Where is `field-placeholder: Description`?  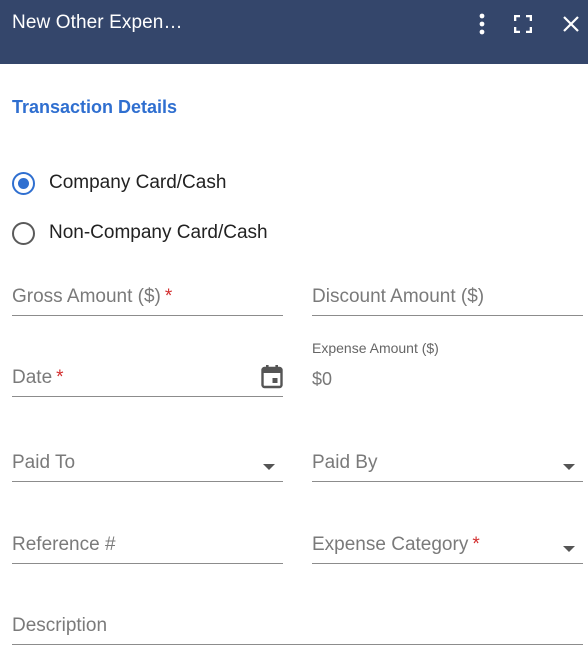 field-placeholder: Description is located at coordinates (60, 625).